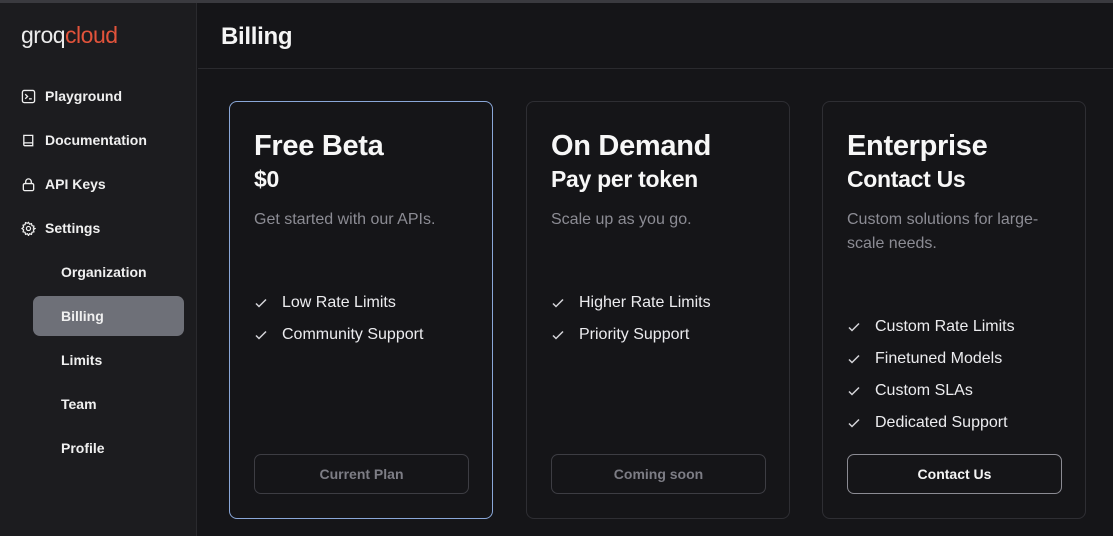 This screenshot has height=536, width=1113. I want to click on feature-item: Higher Rate Limits, so click(631, 303).